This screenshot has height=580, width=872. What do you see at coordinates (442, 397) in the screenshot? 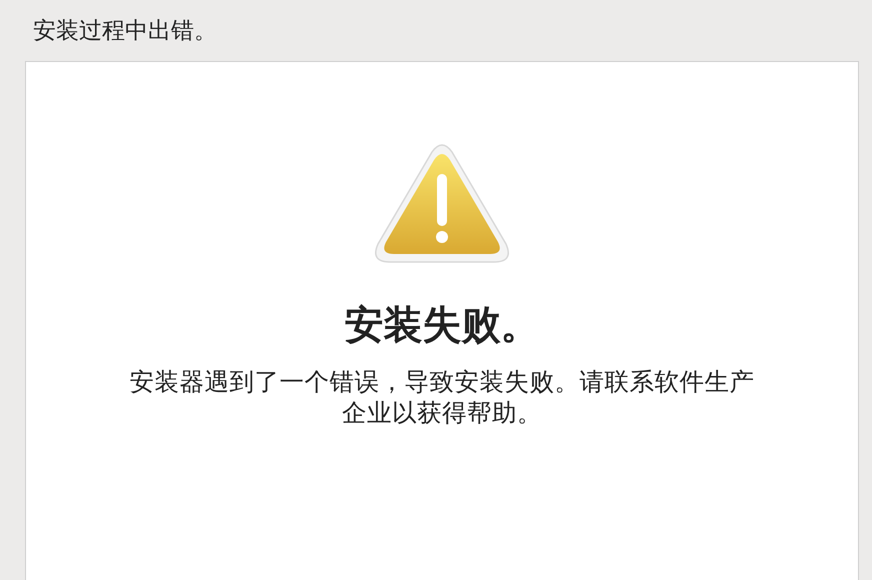
I see `error-message: 安装器遇到了一个错误，导致安装失败。请联系软件生产企业以获得帮助。` at bounding box center [442, 397].